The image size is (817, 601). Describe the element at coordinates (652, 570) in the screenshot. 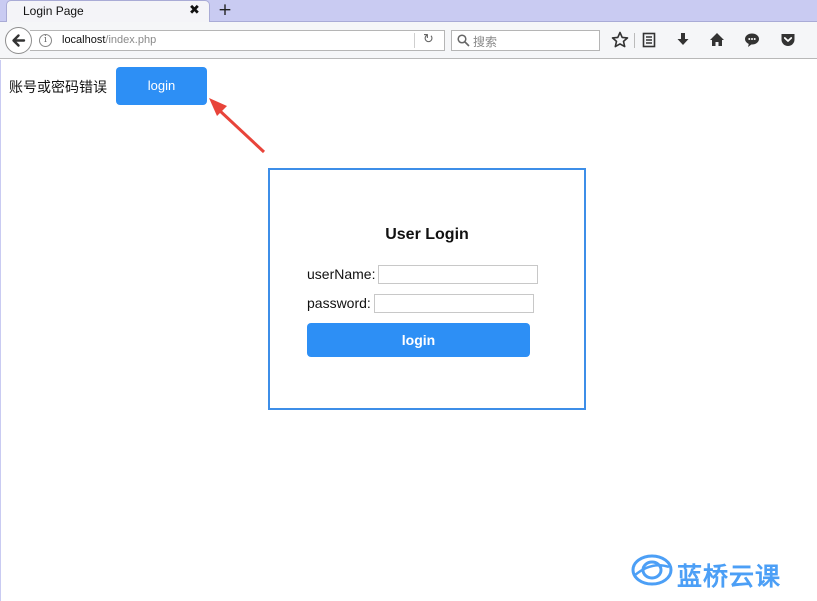

I see `watermark-logo-icon` at that location.